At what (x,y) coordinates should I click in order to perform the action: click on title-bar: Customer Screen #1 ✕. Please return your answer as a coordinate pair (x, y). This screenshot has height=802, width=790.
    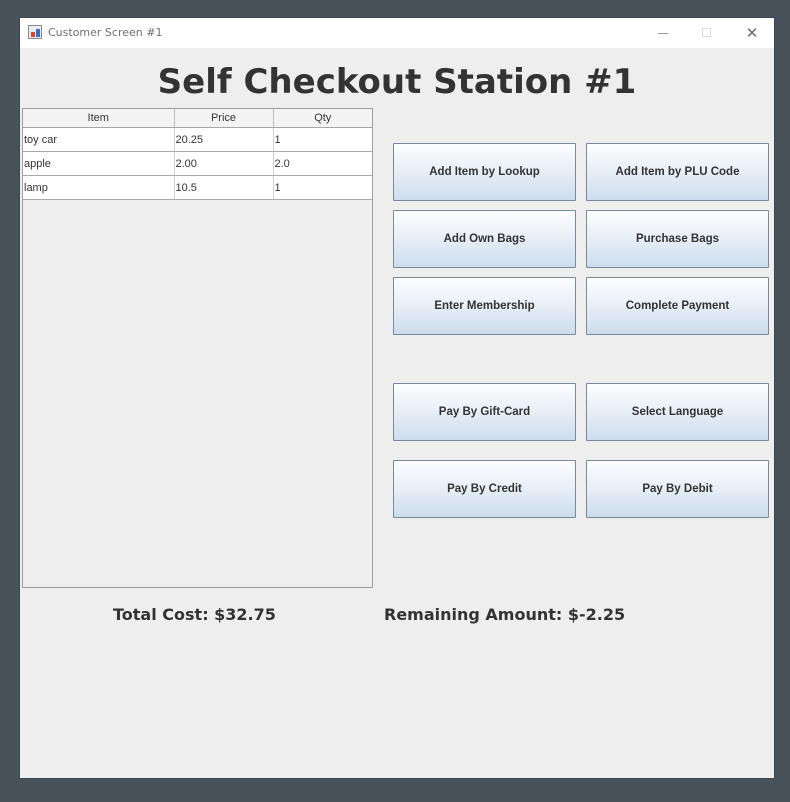
    Looking at the image, I should click on (397, 33).